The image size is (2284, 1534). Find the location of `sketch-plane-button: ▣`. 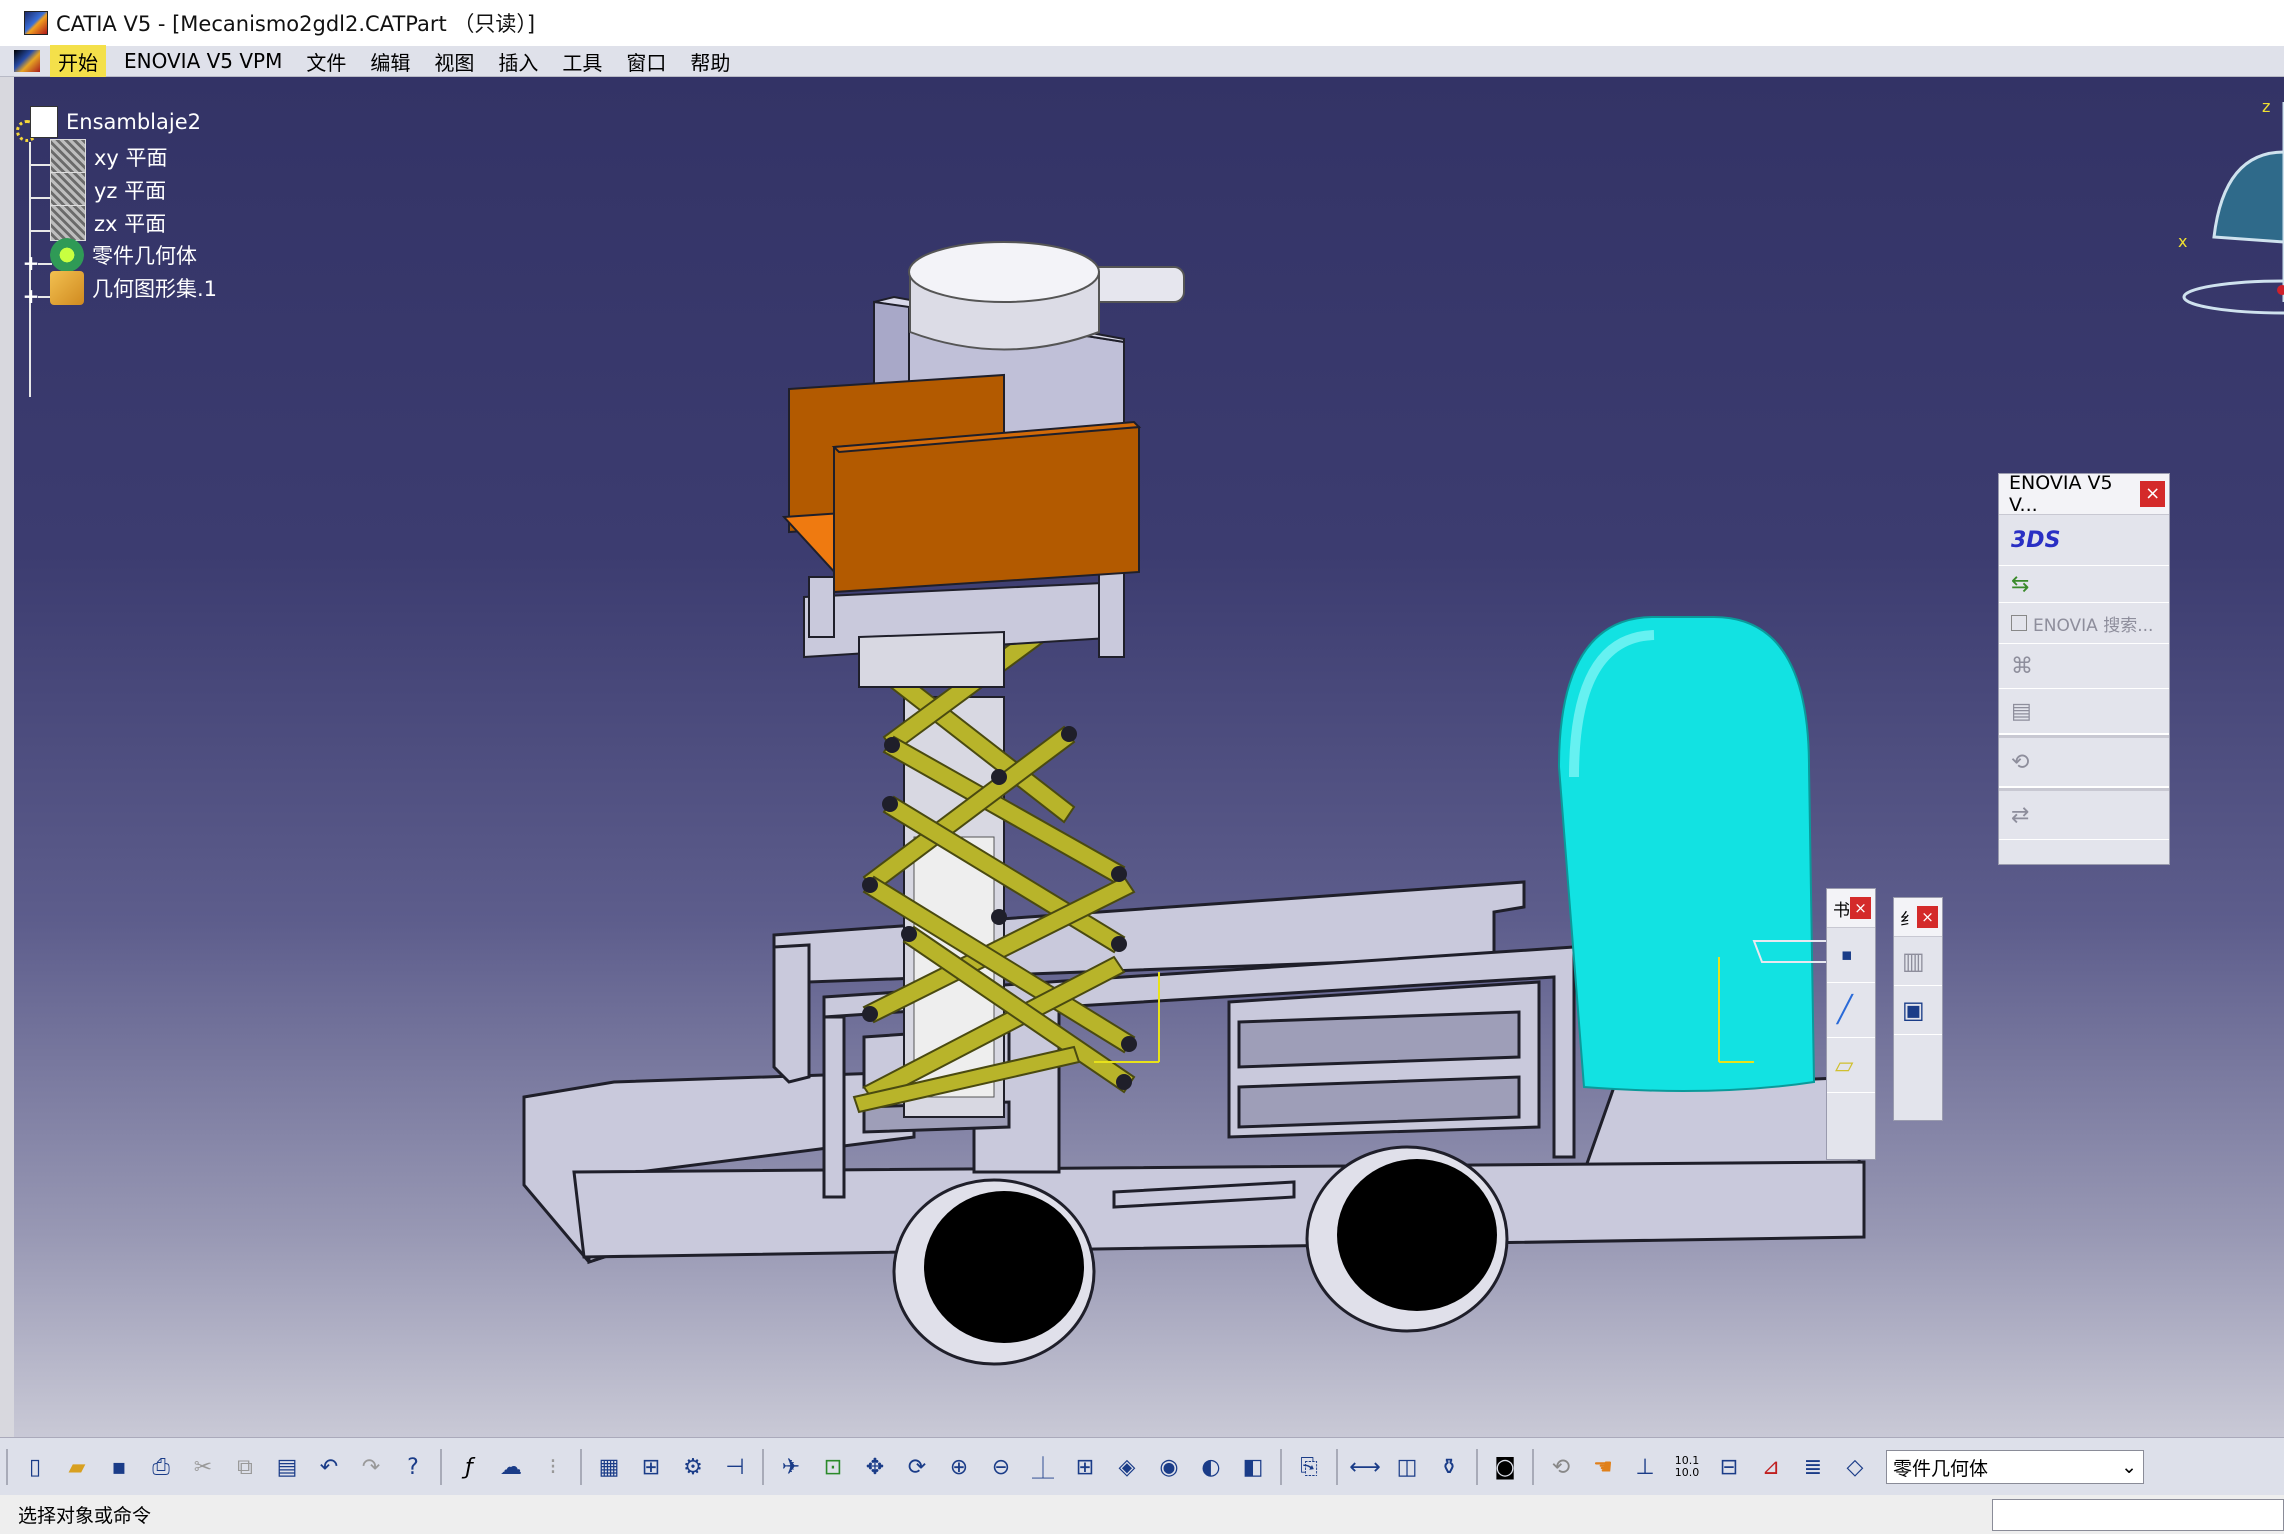

sketch-plane-button: ▣ is located at coordinates (1918, 1010).